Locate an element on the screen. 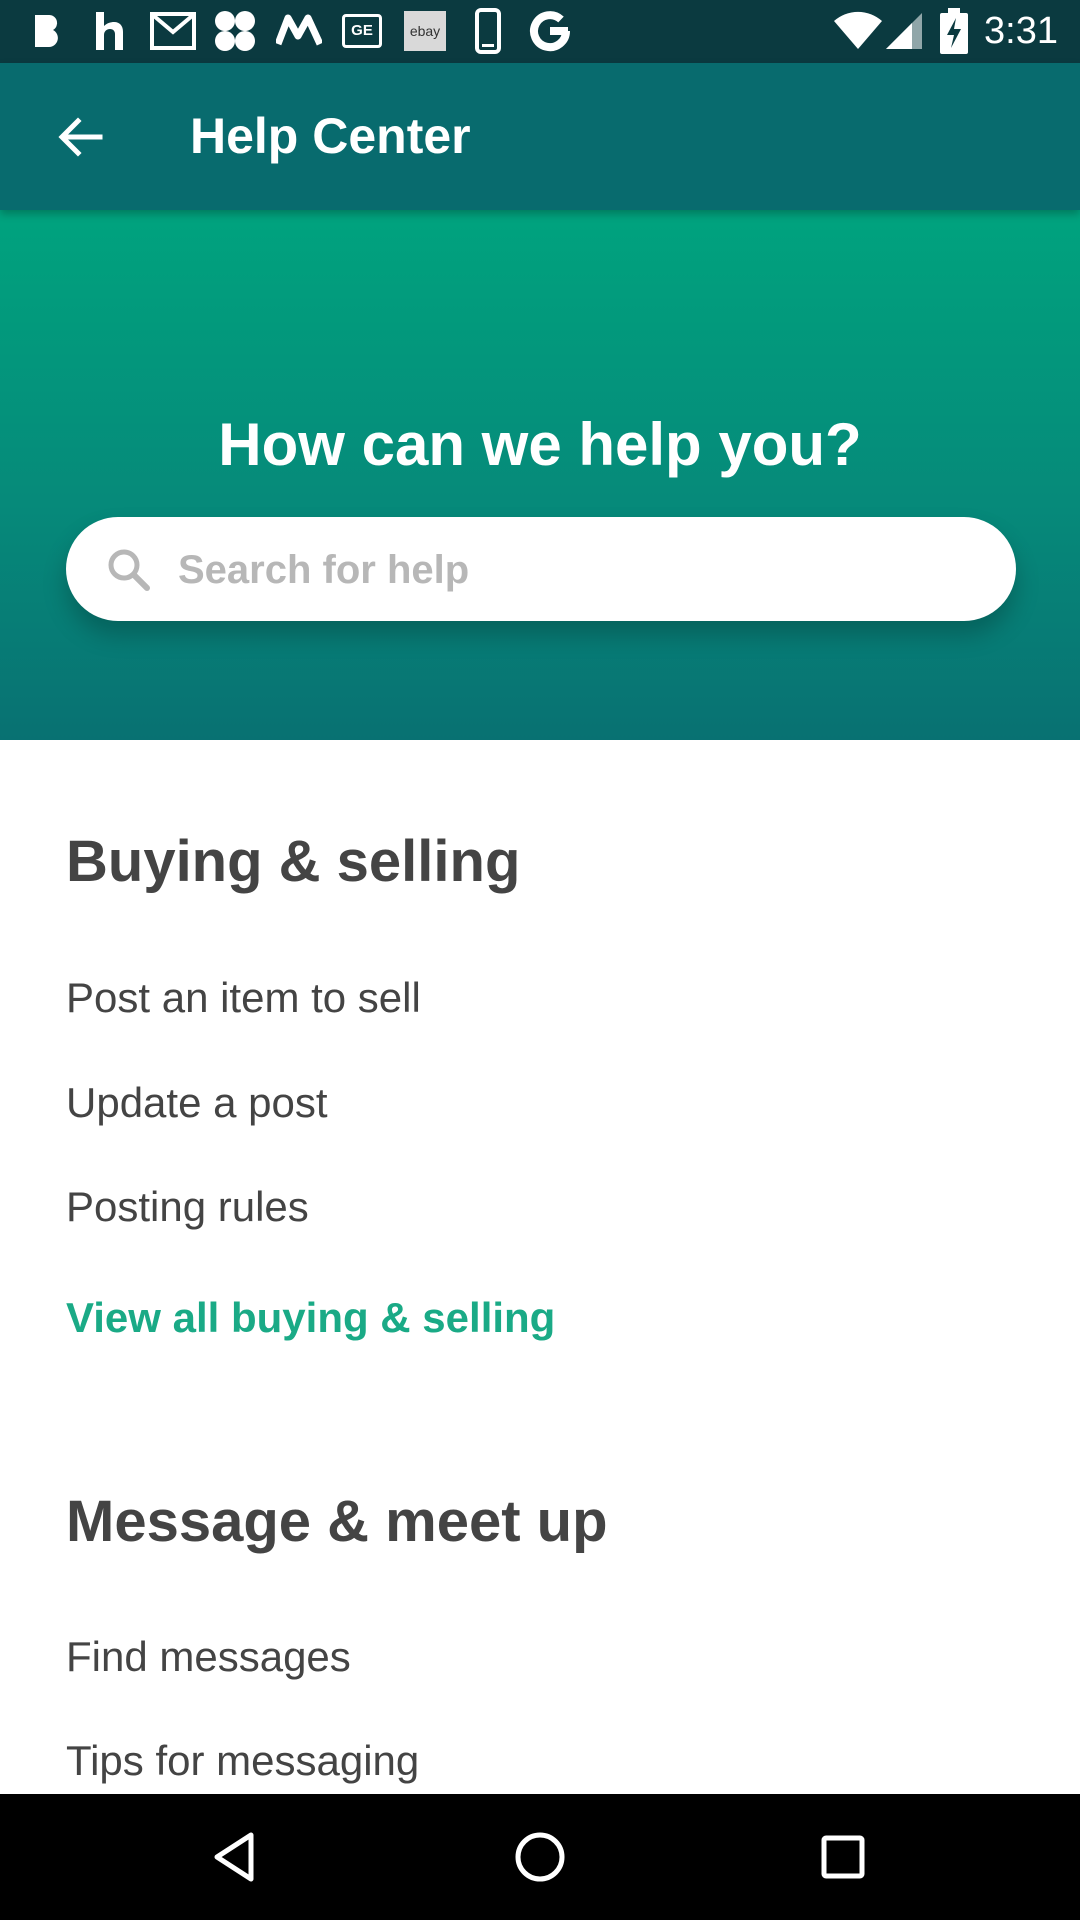  search-icon is located at coordinates (129, 570).